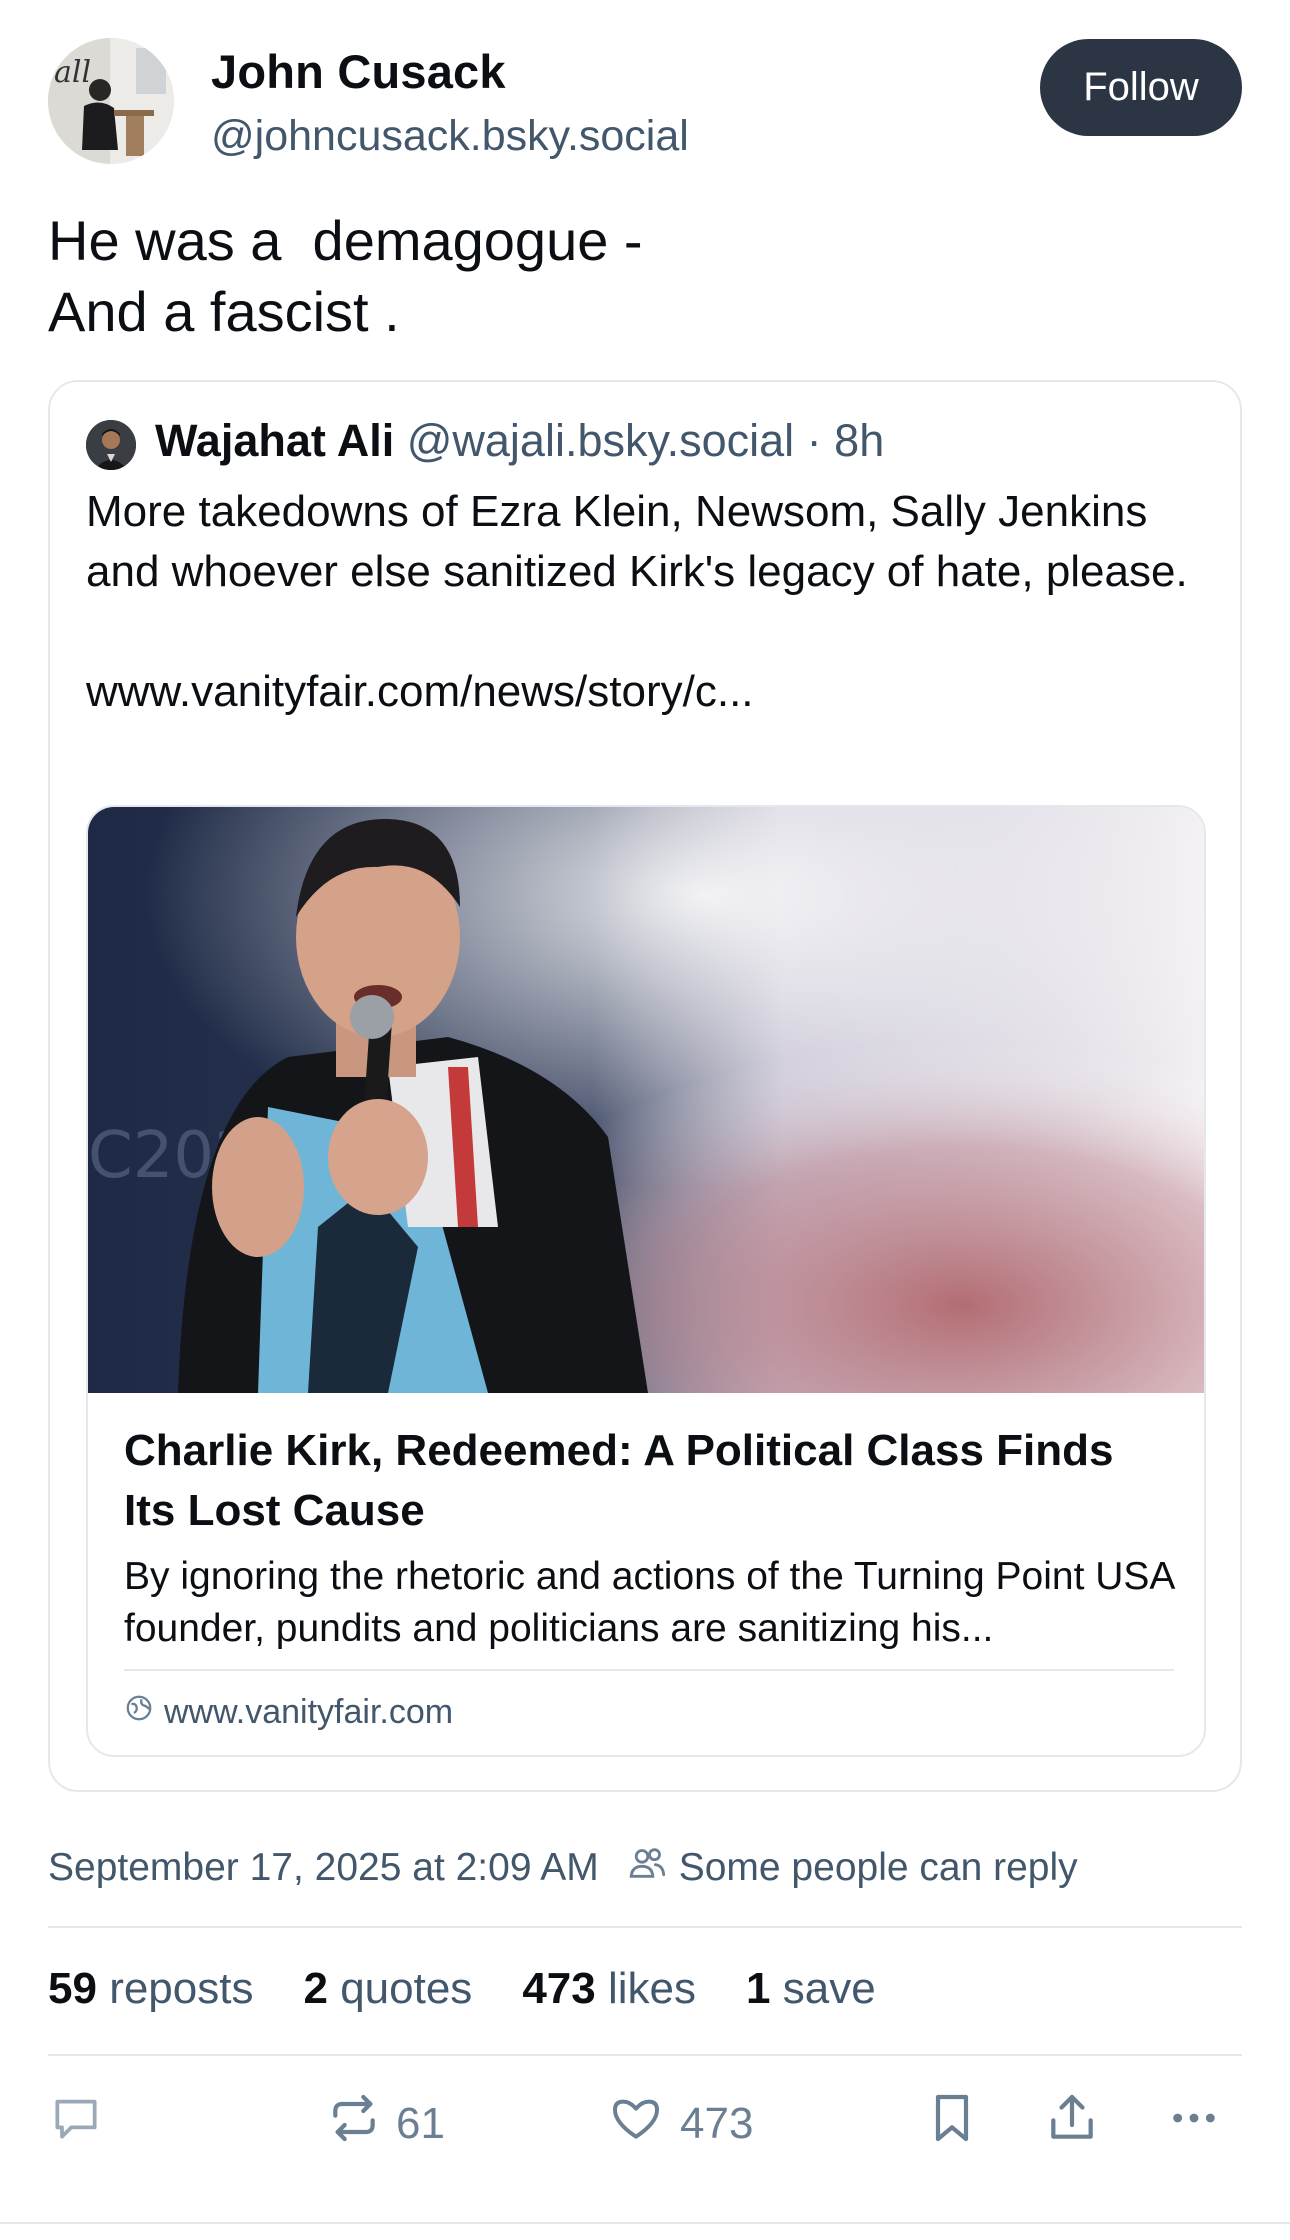 The height and width of the screenshot is (2240, 1290). I want to click on bookmark-button, so click(952, 2123).